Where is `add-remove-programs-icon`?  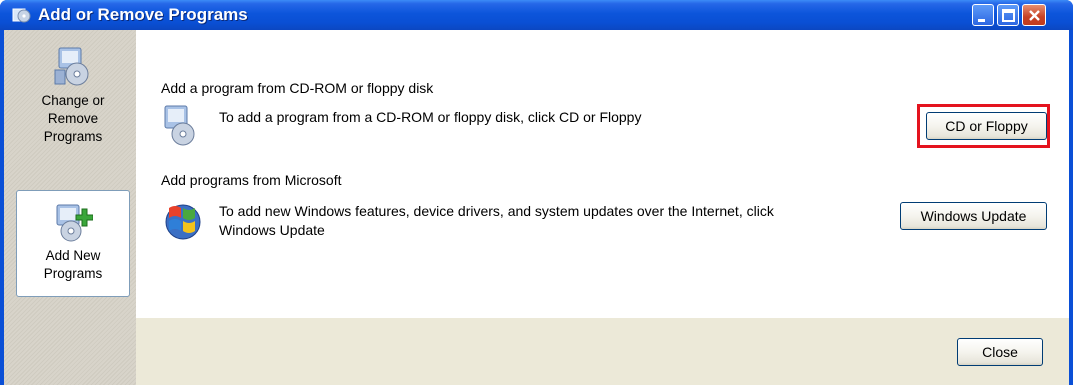
add-remove-programs-icon is located at coordinates (21, 15).